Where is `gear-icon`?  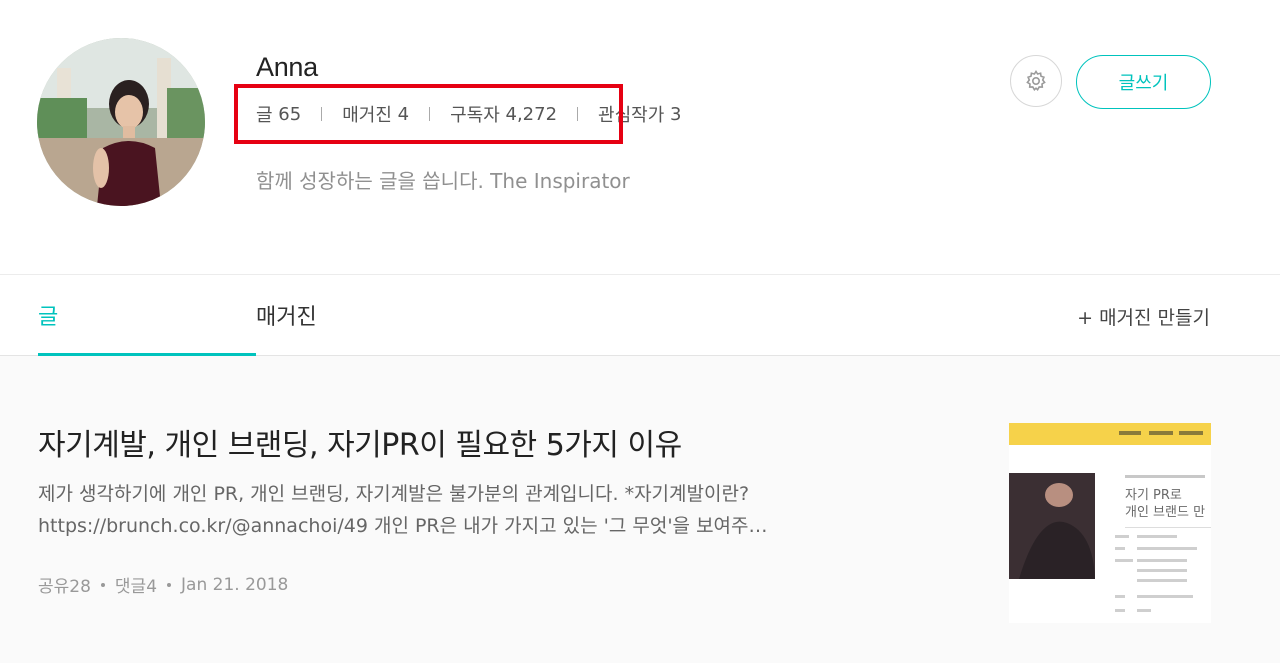 gear-icon is located at coordinates (1036, 80).